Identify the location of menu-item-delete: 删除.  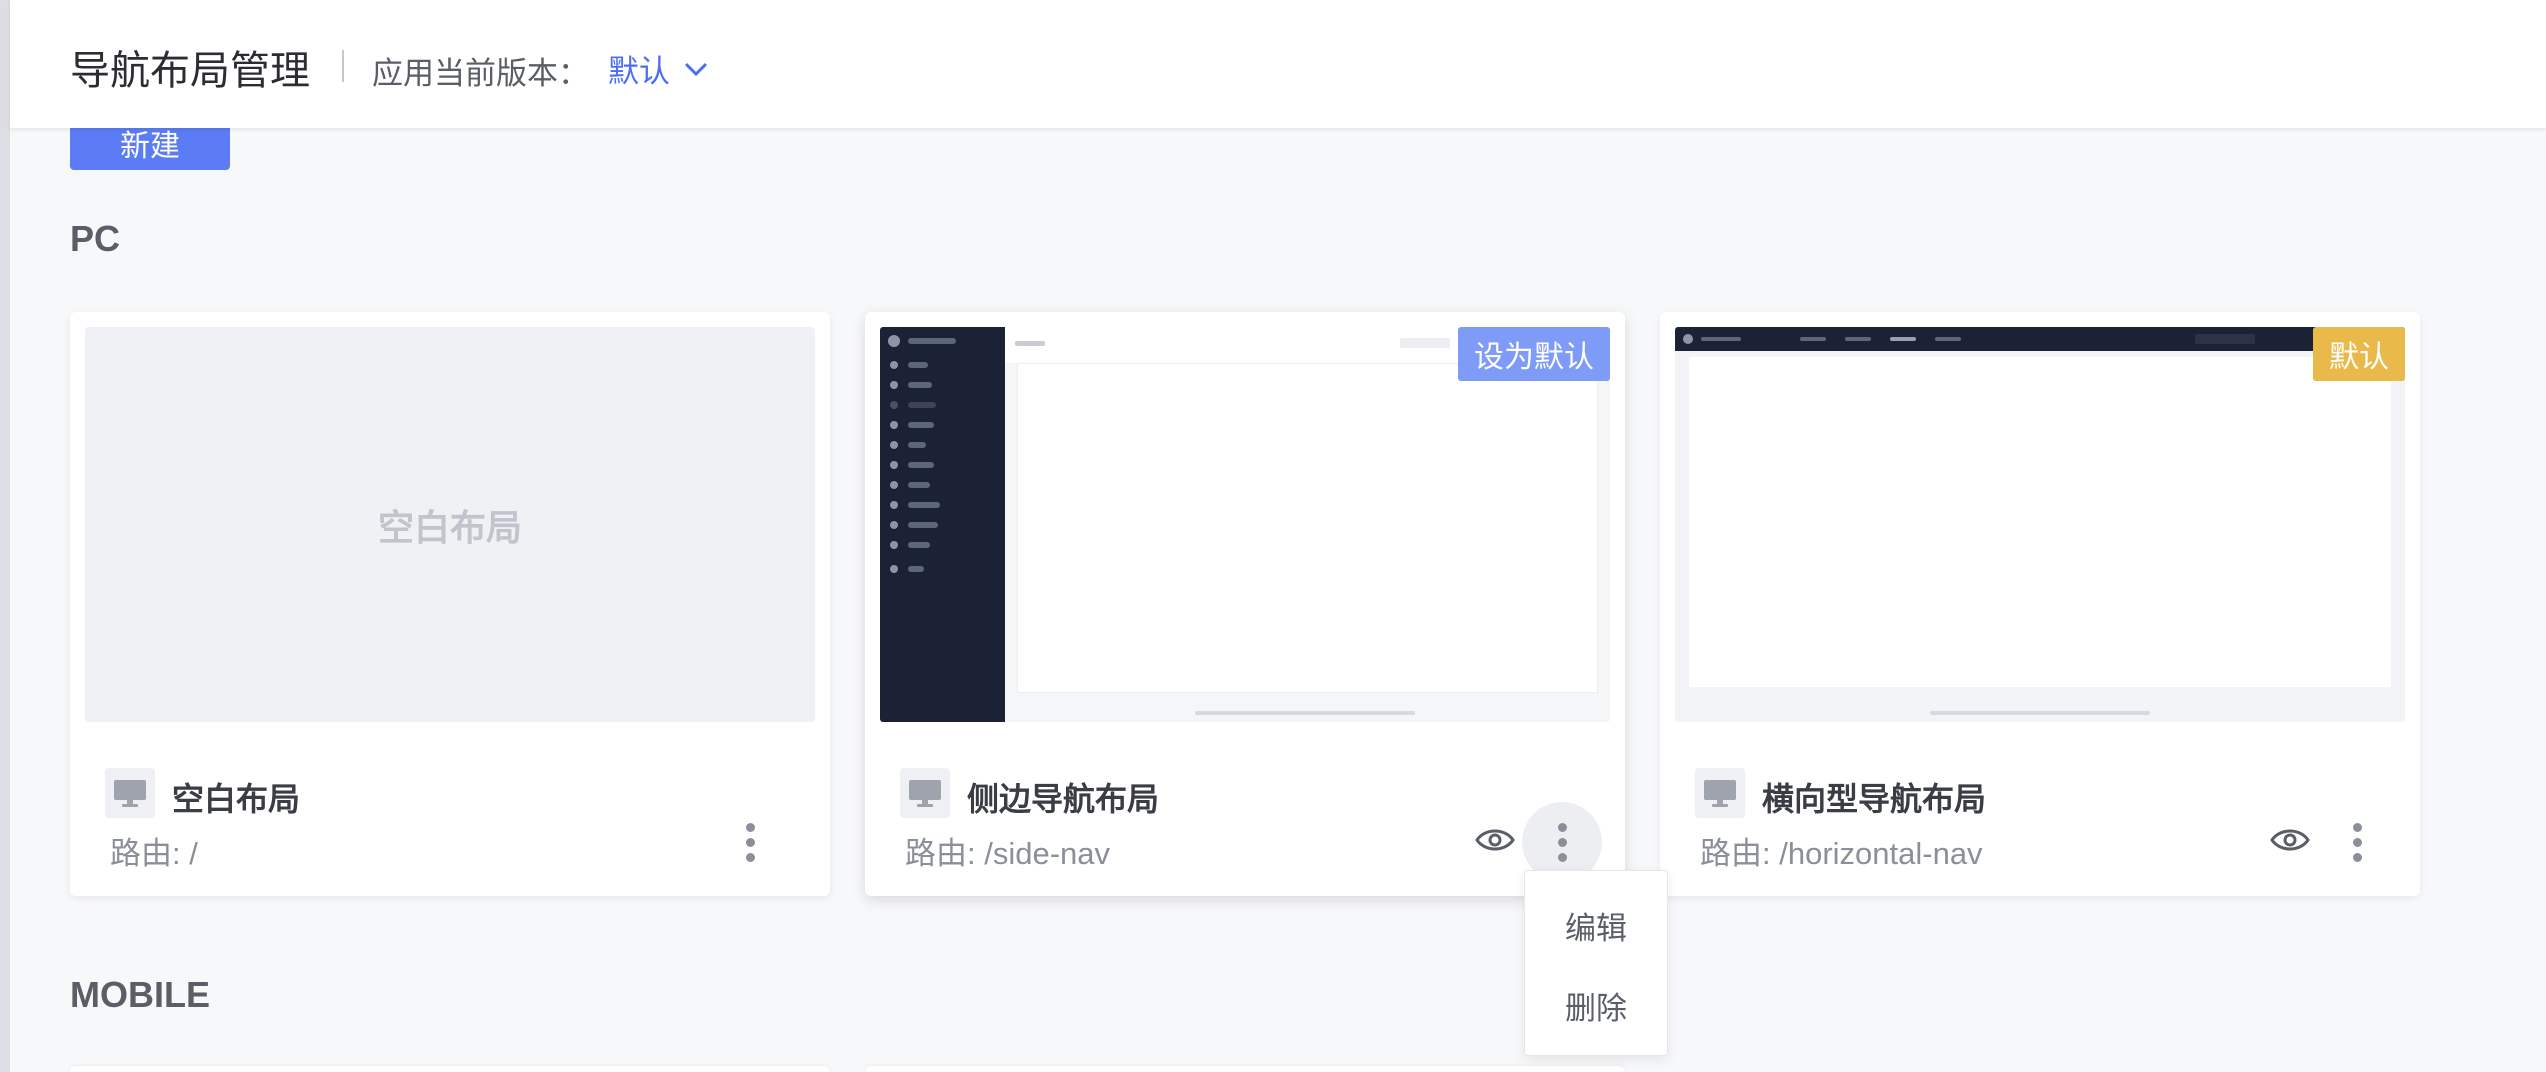
(1596, 1005).